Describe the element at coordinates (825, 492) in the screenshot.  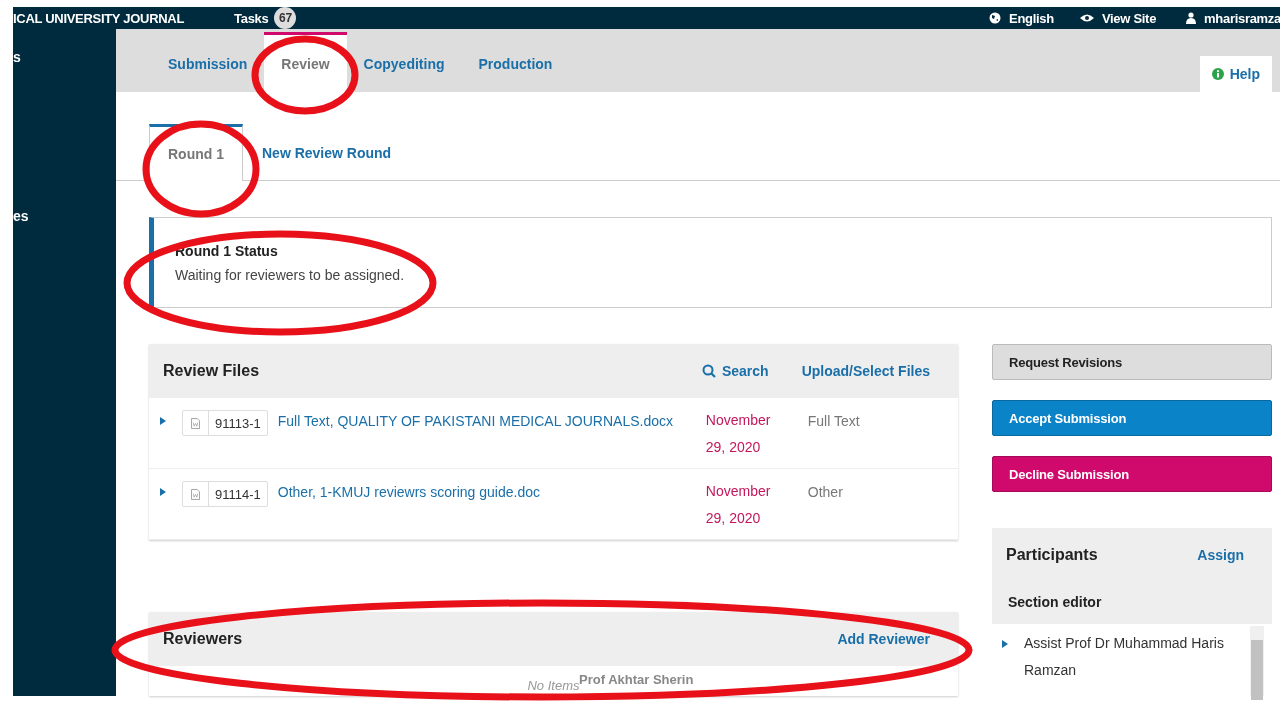
I see `file-type: Other` at that location.